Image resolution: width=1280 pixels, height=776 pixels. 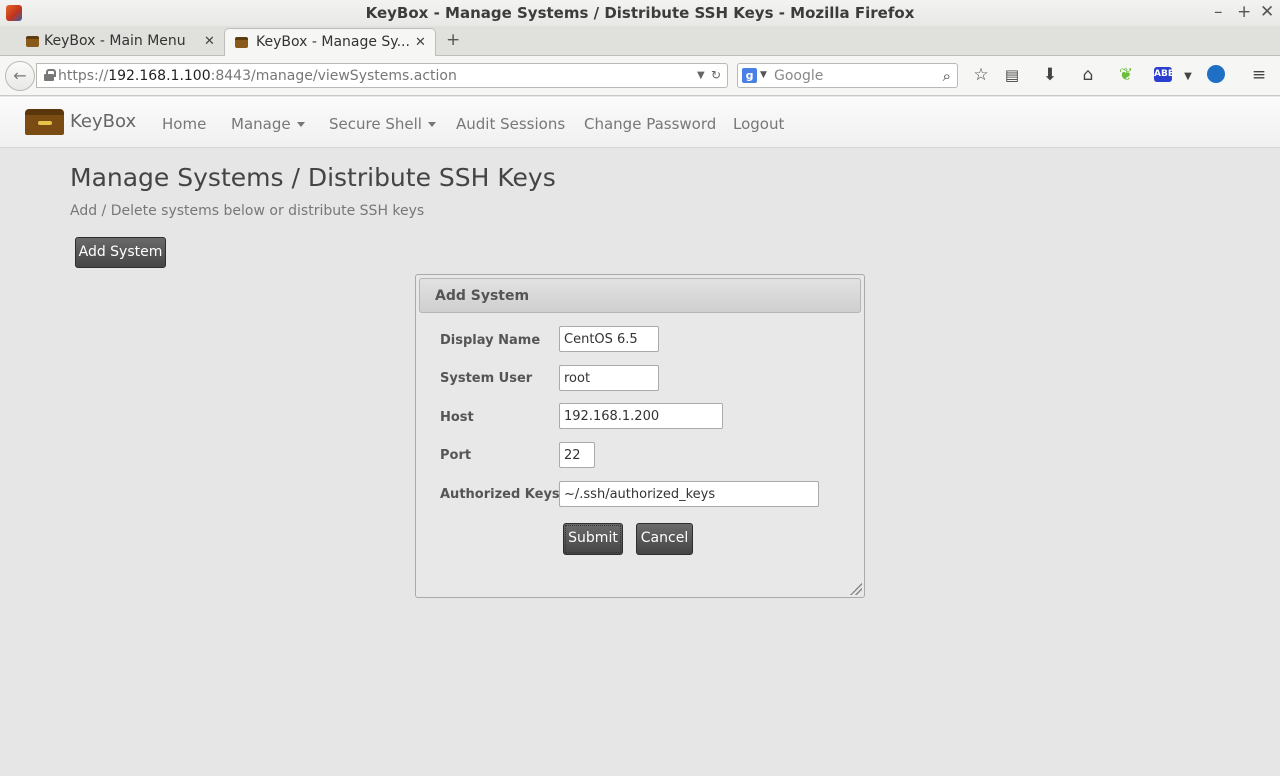 I want to click on nav-secure-shell-label: Secure Shell, so click(x=375, y=124).